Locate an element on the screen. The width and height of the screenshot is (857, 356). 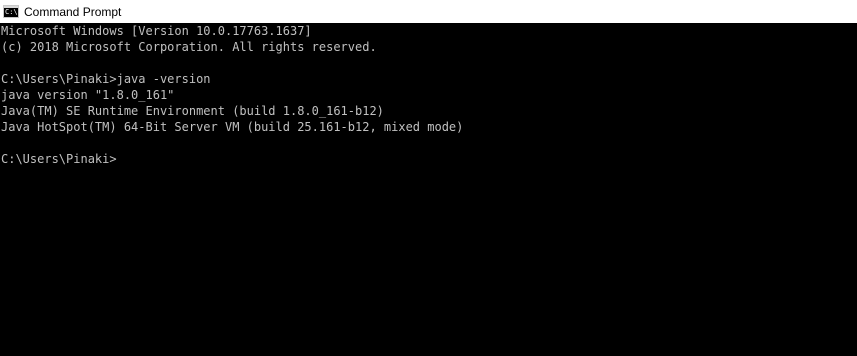
console-prompt-line: C:\Users\Pinaki> is located at coordinates (428, 159).